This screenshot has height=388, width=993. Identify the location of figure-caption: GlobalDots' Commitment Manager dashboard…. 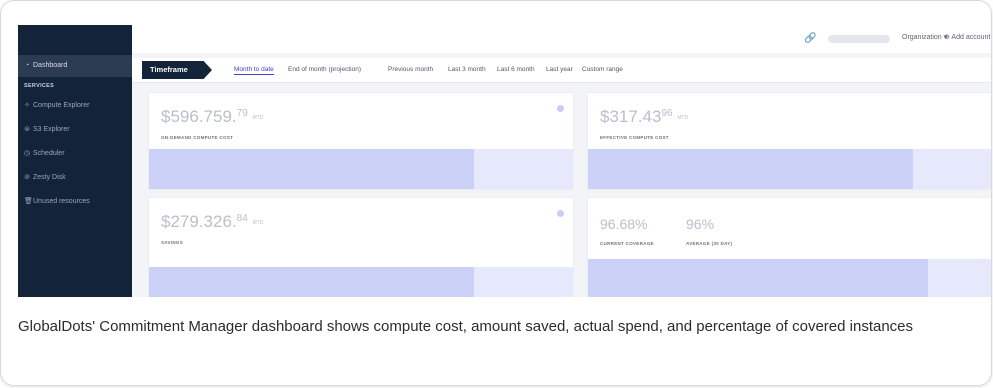
(466, 326).